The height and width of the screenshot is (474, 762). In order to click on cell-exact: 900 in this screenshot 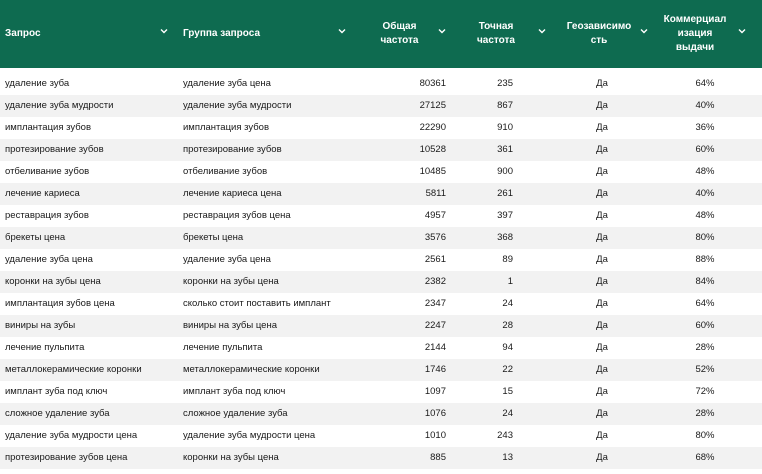, I will do `click(481, 172)`.